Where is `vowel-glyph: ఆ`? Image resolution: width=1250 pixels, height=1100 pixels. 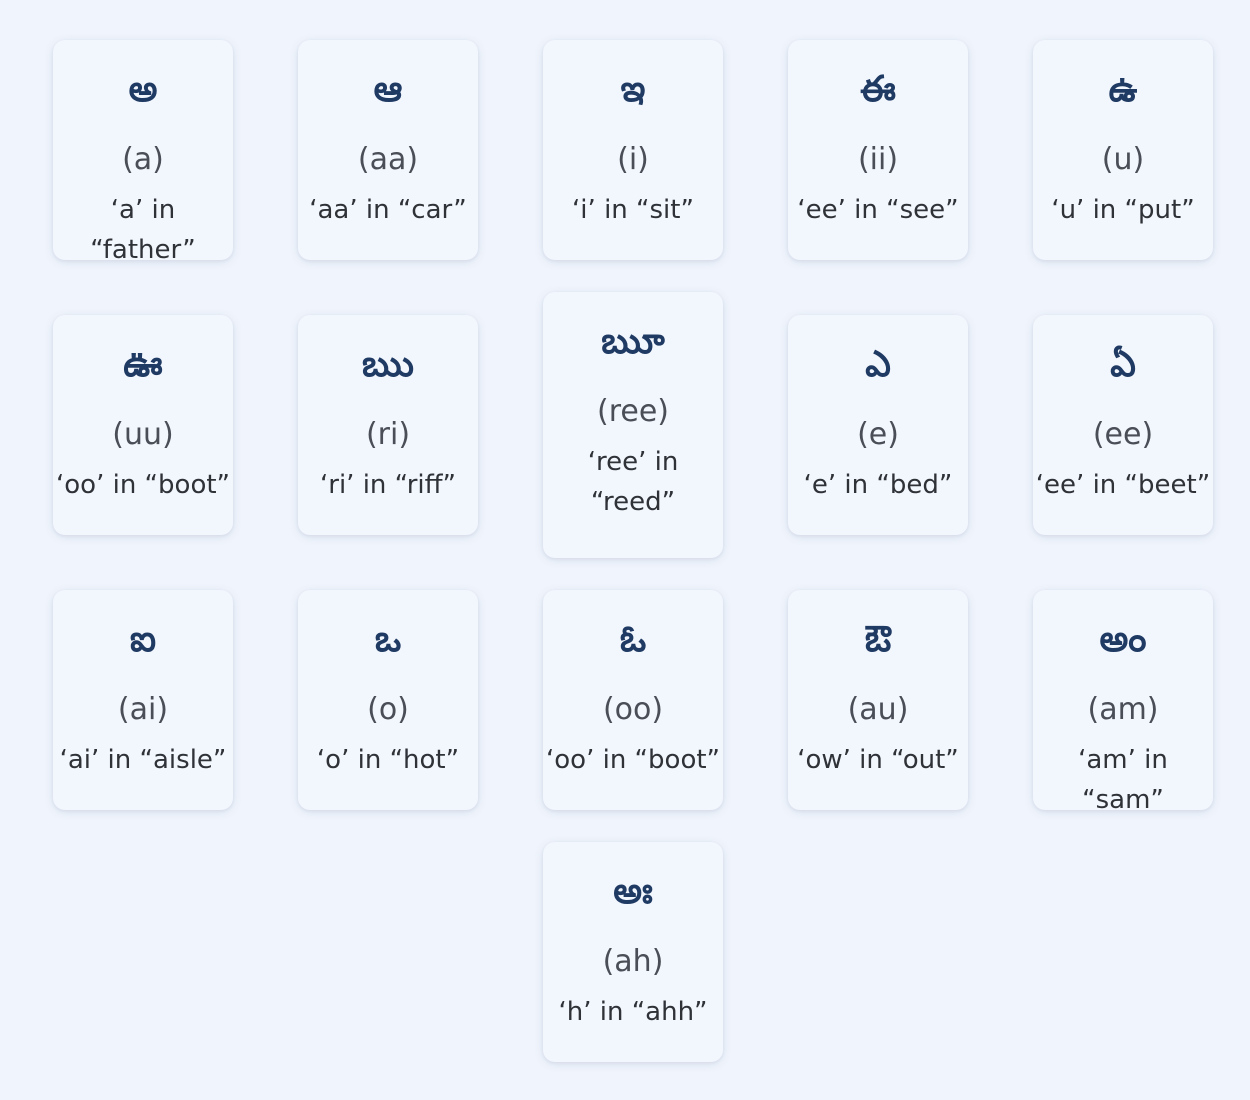 vowel-glyph: ఆ is located at coordinates (388, 89).